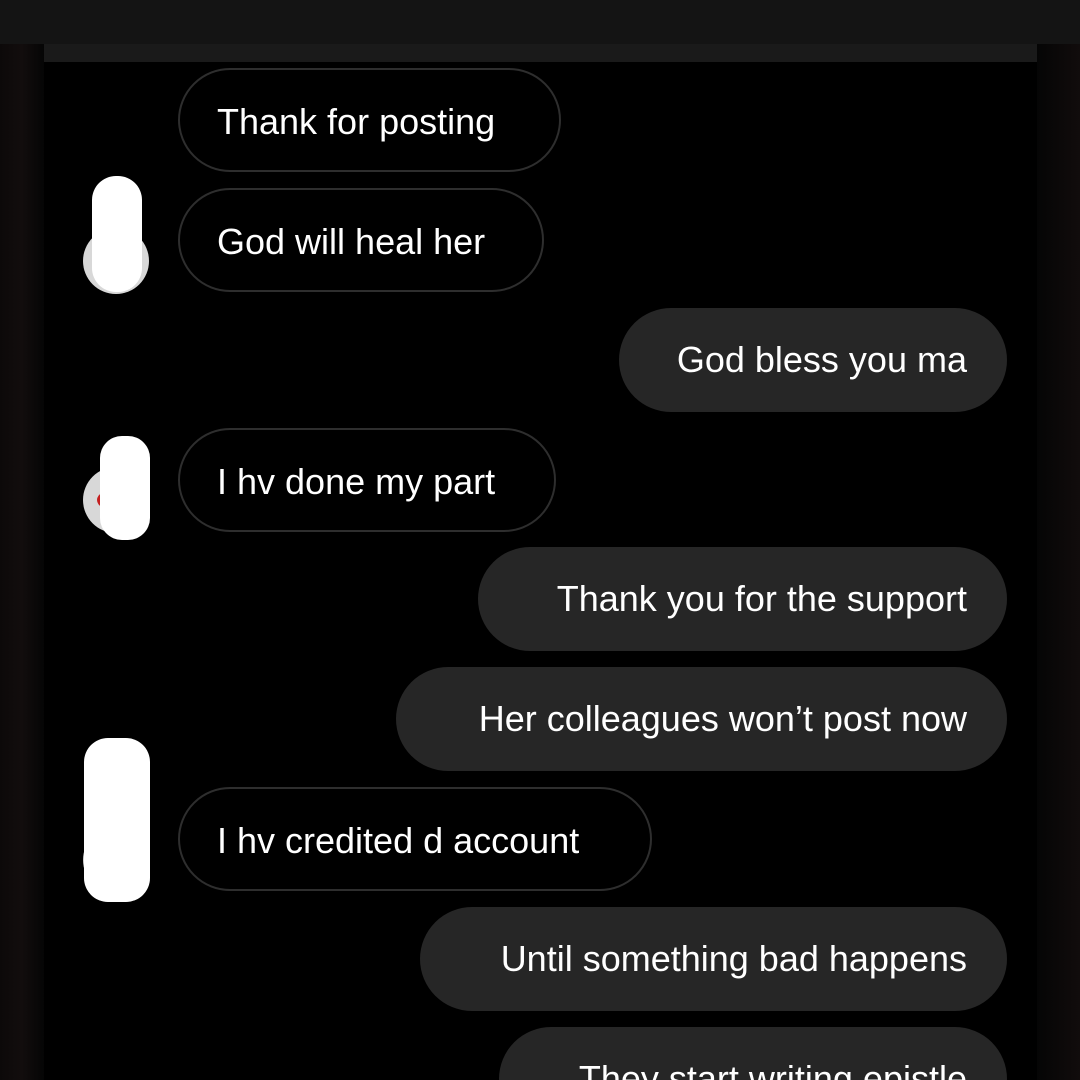 The height and width of the screenshot is (1080, 1080). I want to click on message-bubble-sent: God bless you ma, so click(813, 360).